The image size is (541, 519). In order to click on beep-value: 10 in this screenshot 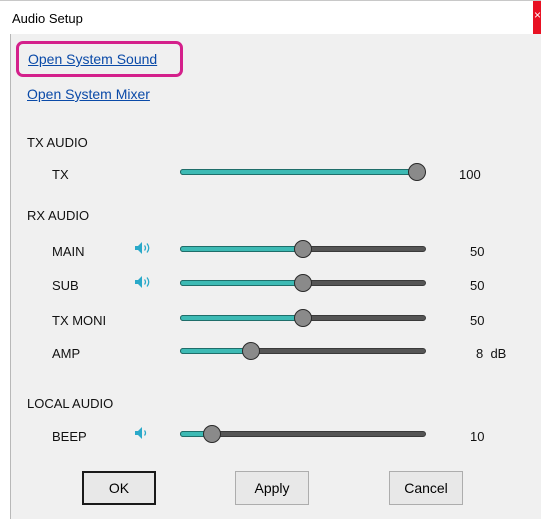, I will do `click(477, 436)`.